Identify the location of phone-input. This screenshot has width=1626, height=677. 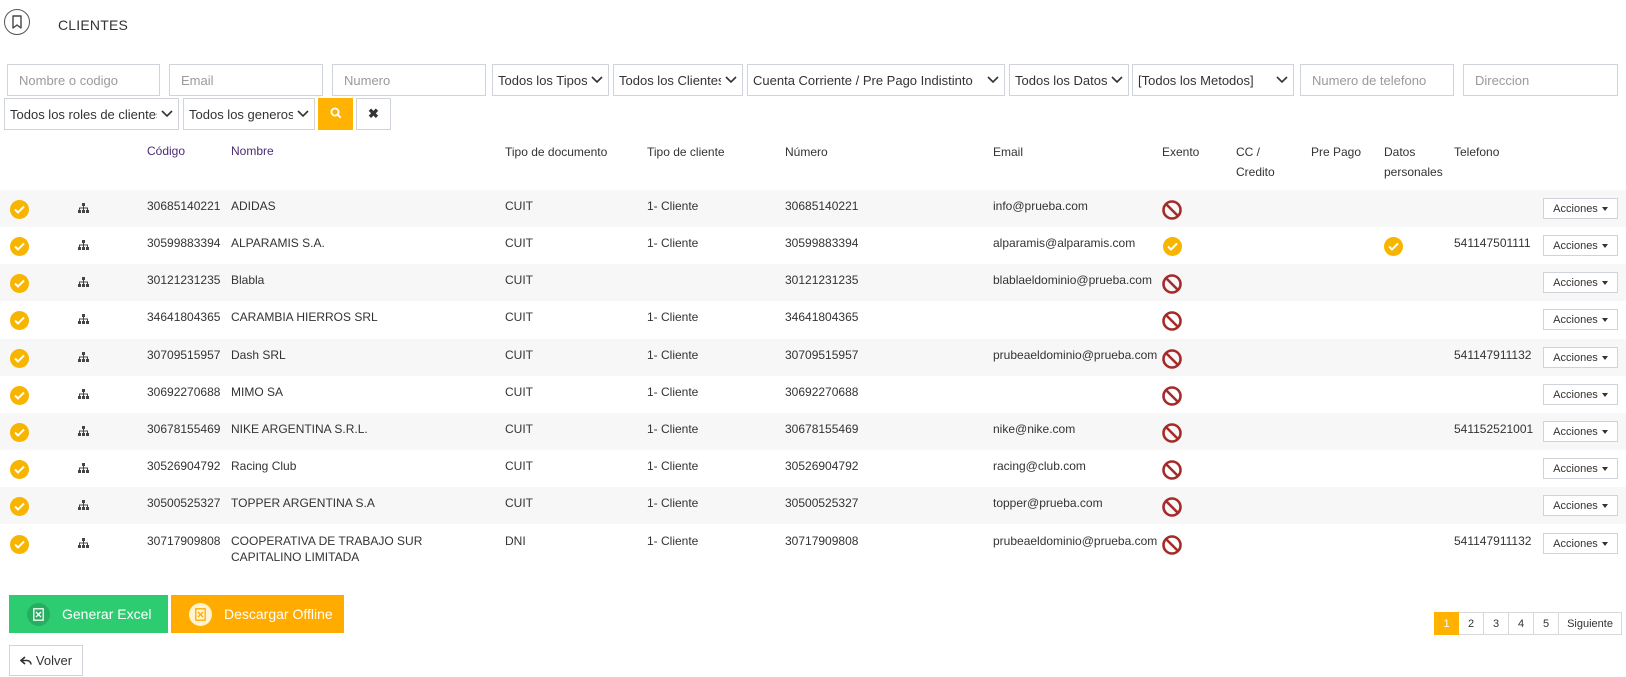
(1377, 80).